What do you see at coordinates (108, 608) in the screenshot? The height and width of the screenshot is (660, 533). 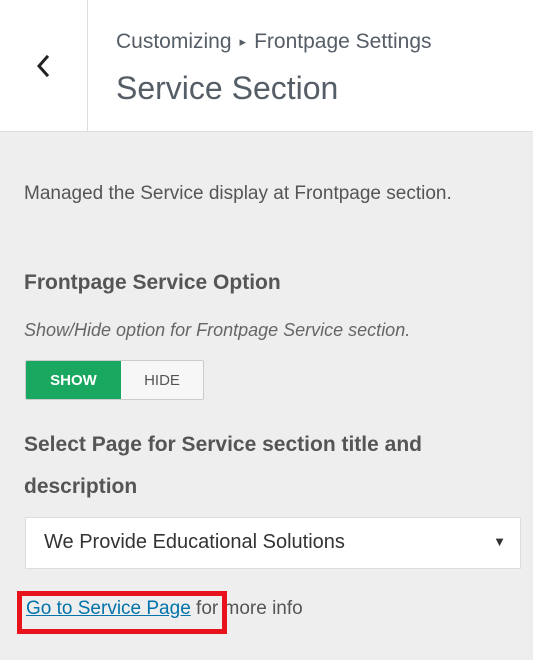 I see `service-page-link: Go to Service Page` at bounding box center [108, 608].